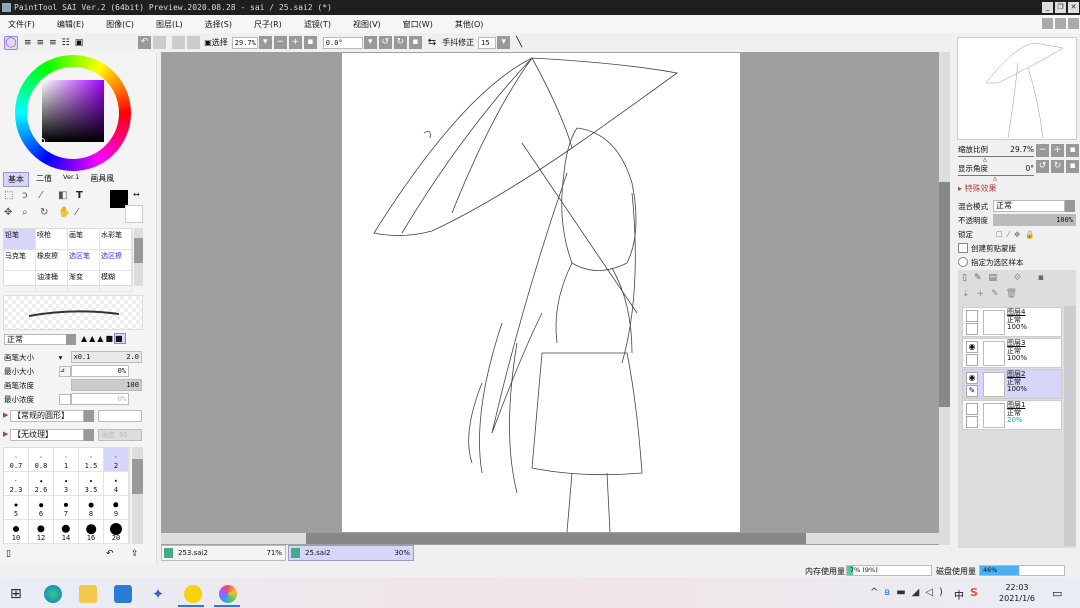  What do you see at coordinates (519, 42) in the screenshot?
I see `line-stroke-icon: ╲` at bounding box center [519, 42].